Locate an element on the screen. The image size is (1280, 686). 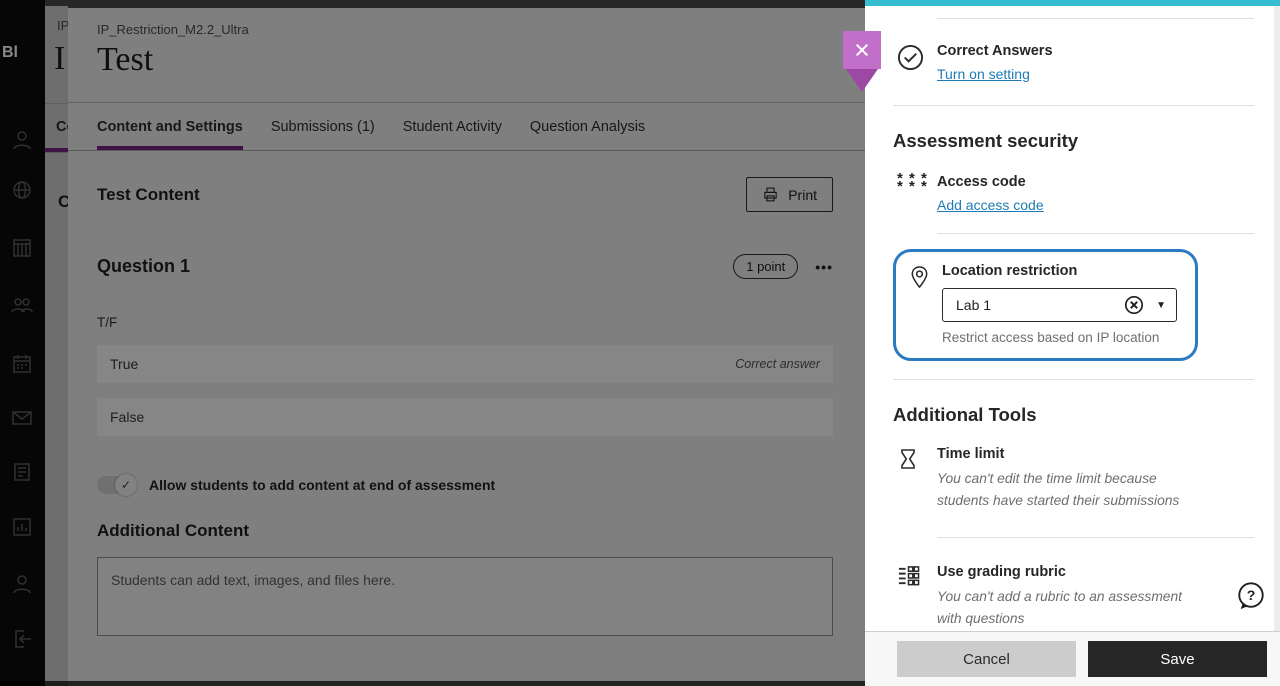
panel-footer: Cancel Save is located at coordinates (1072, 658).